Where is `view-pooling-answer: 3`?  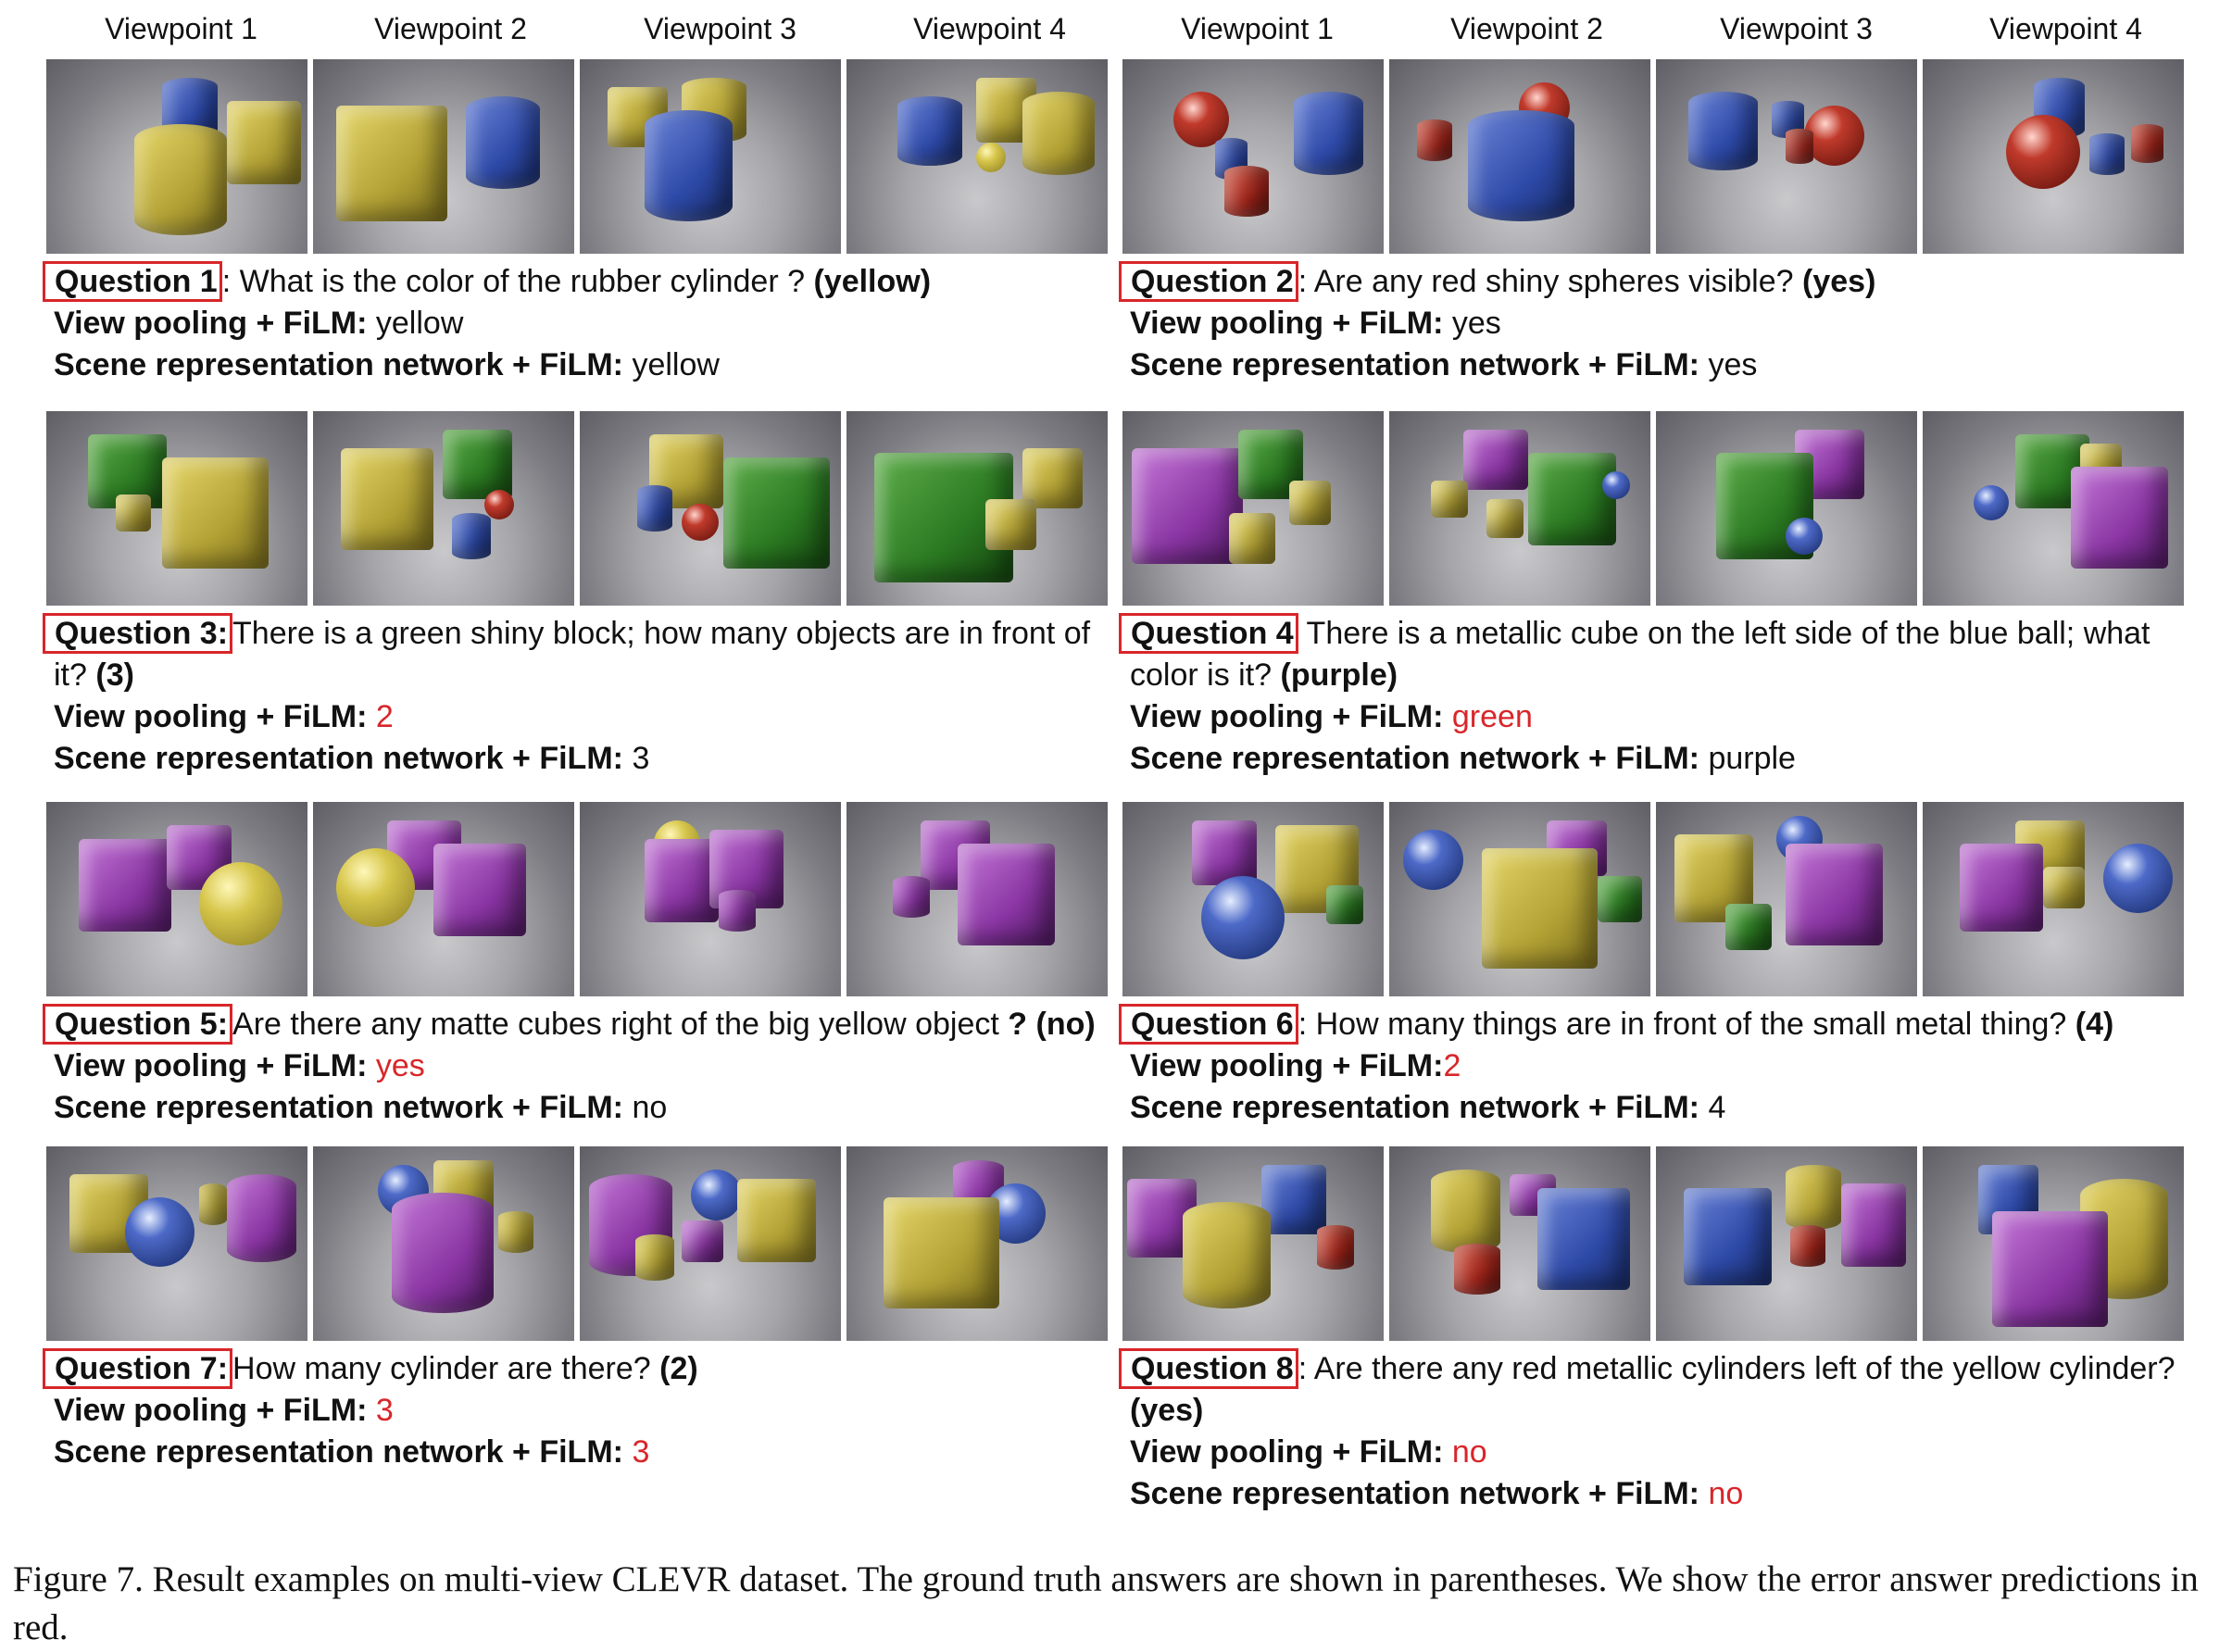 view-pooling-answer: 3 is located at coordinates (384, 1410).